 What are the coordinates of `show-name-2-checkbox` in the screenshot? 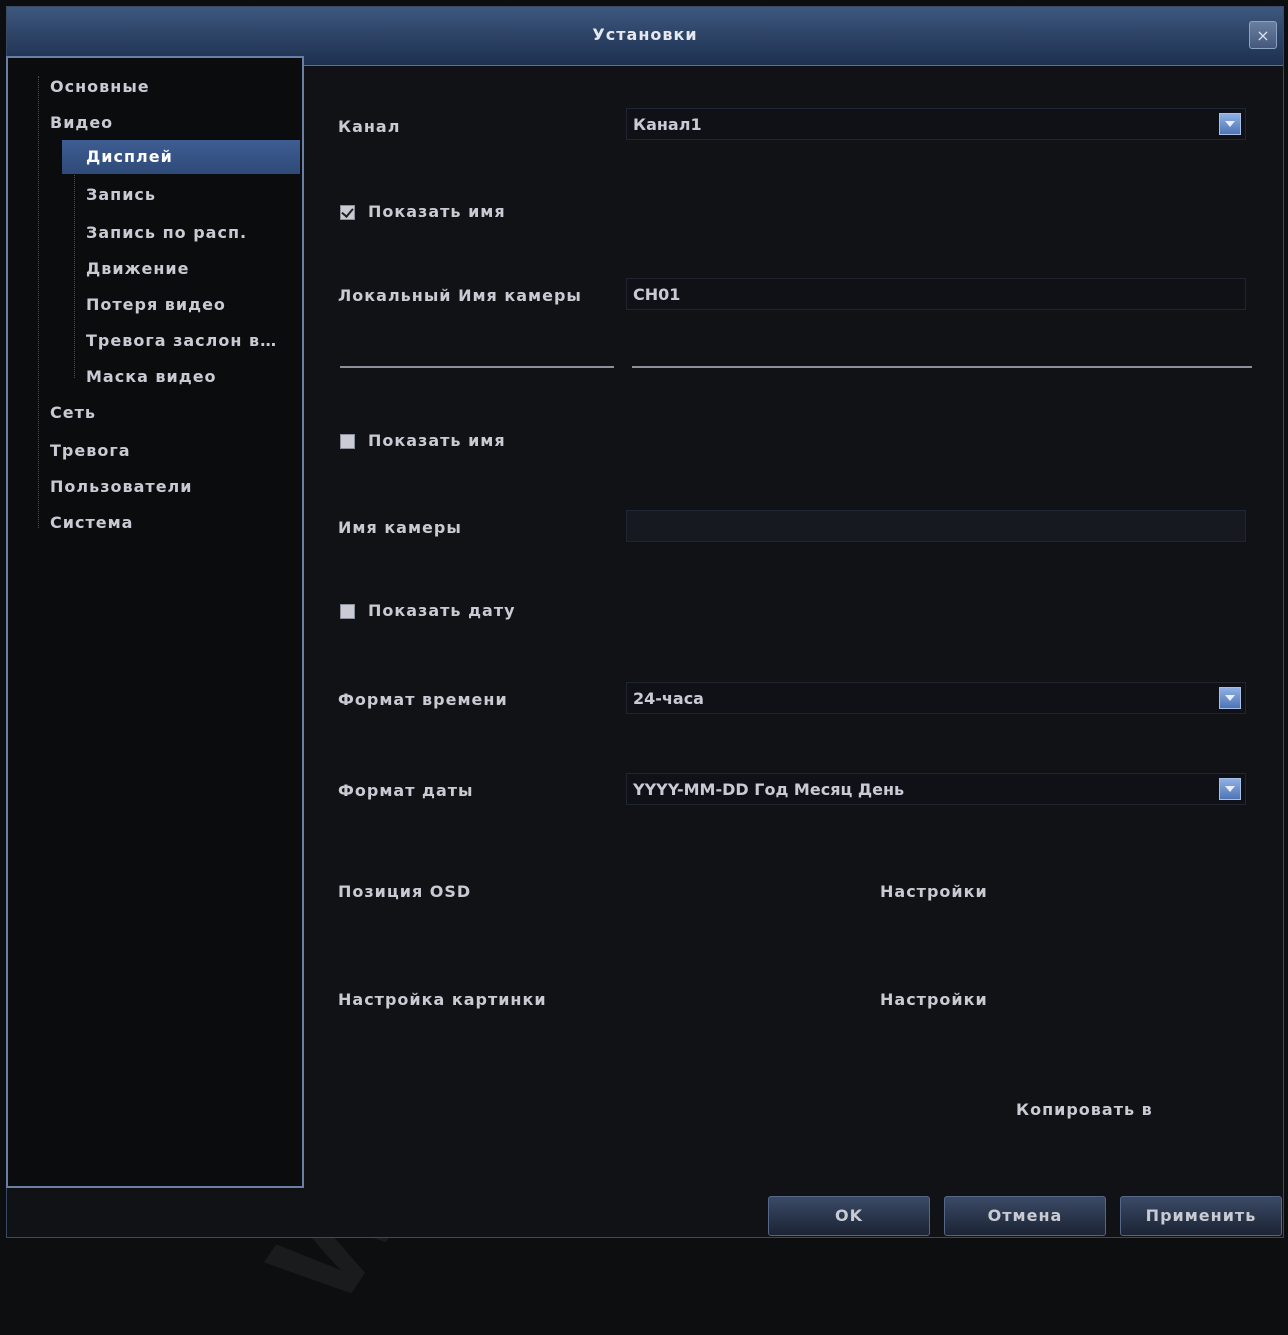 It's located at (347, 441).